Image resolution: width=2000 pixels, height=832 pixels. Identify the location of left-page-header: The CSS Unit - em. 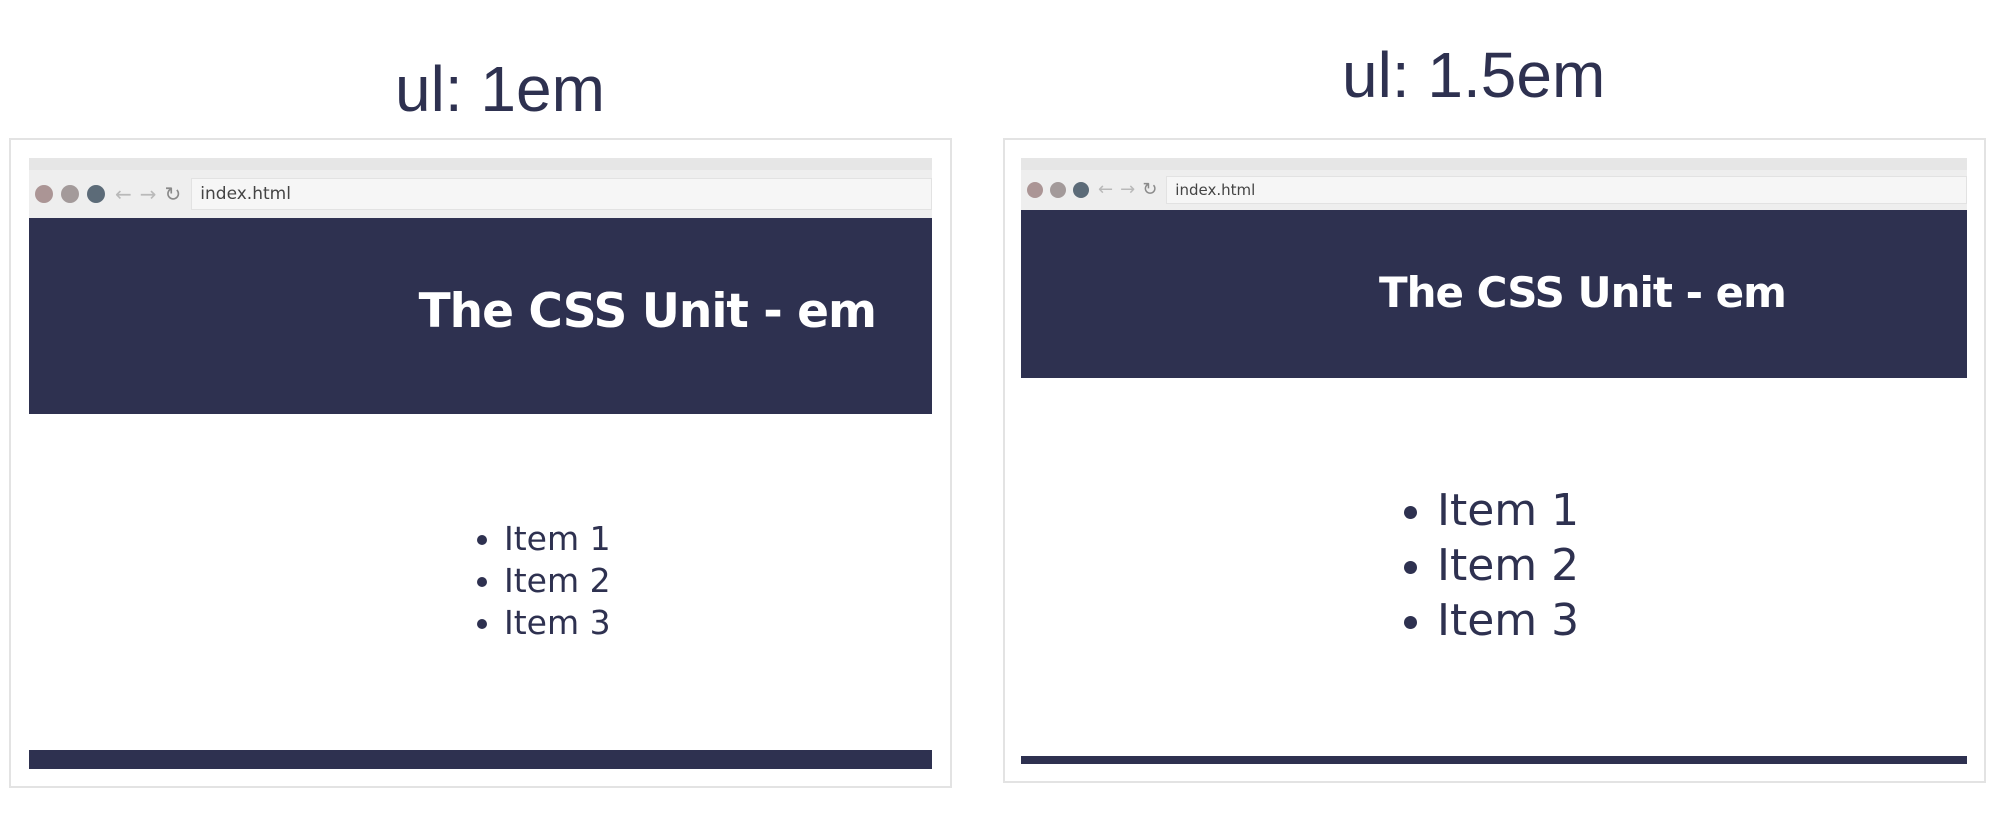
(480, 316).